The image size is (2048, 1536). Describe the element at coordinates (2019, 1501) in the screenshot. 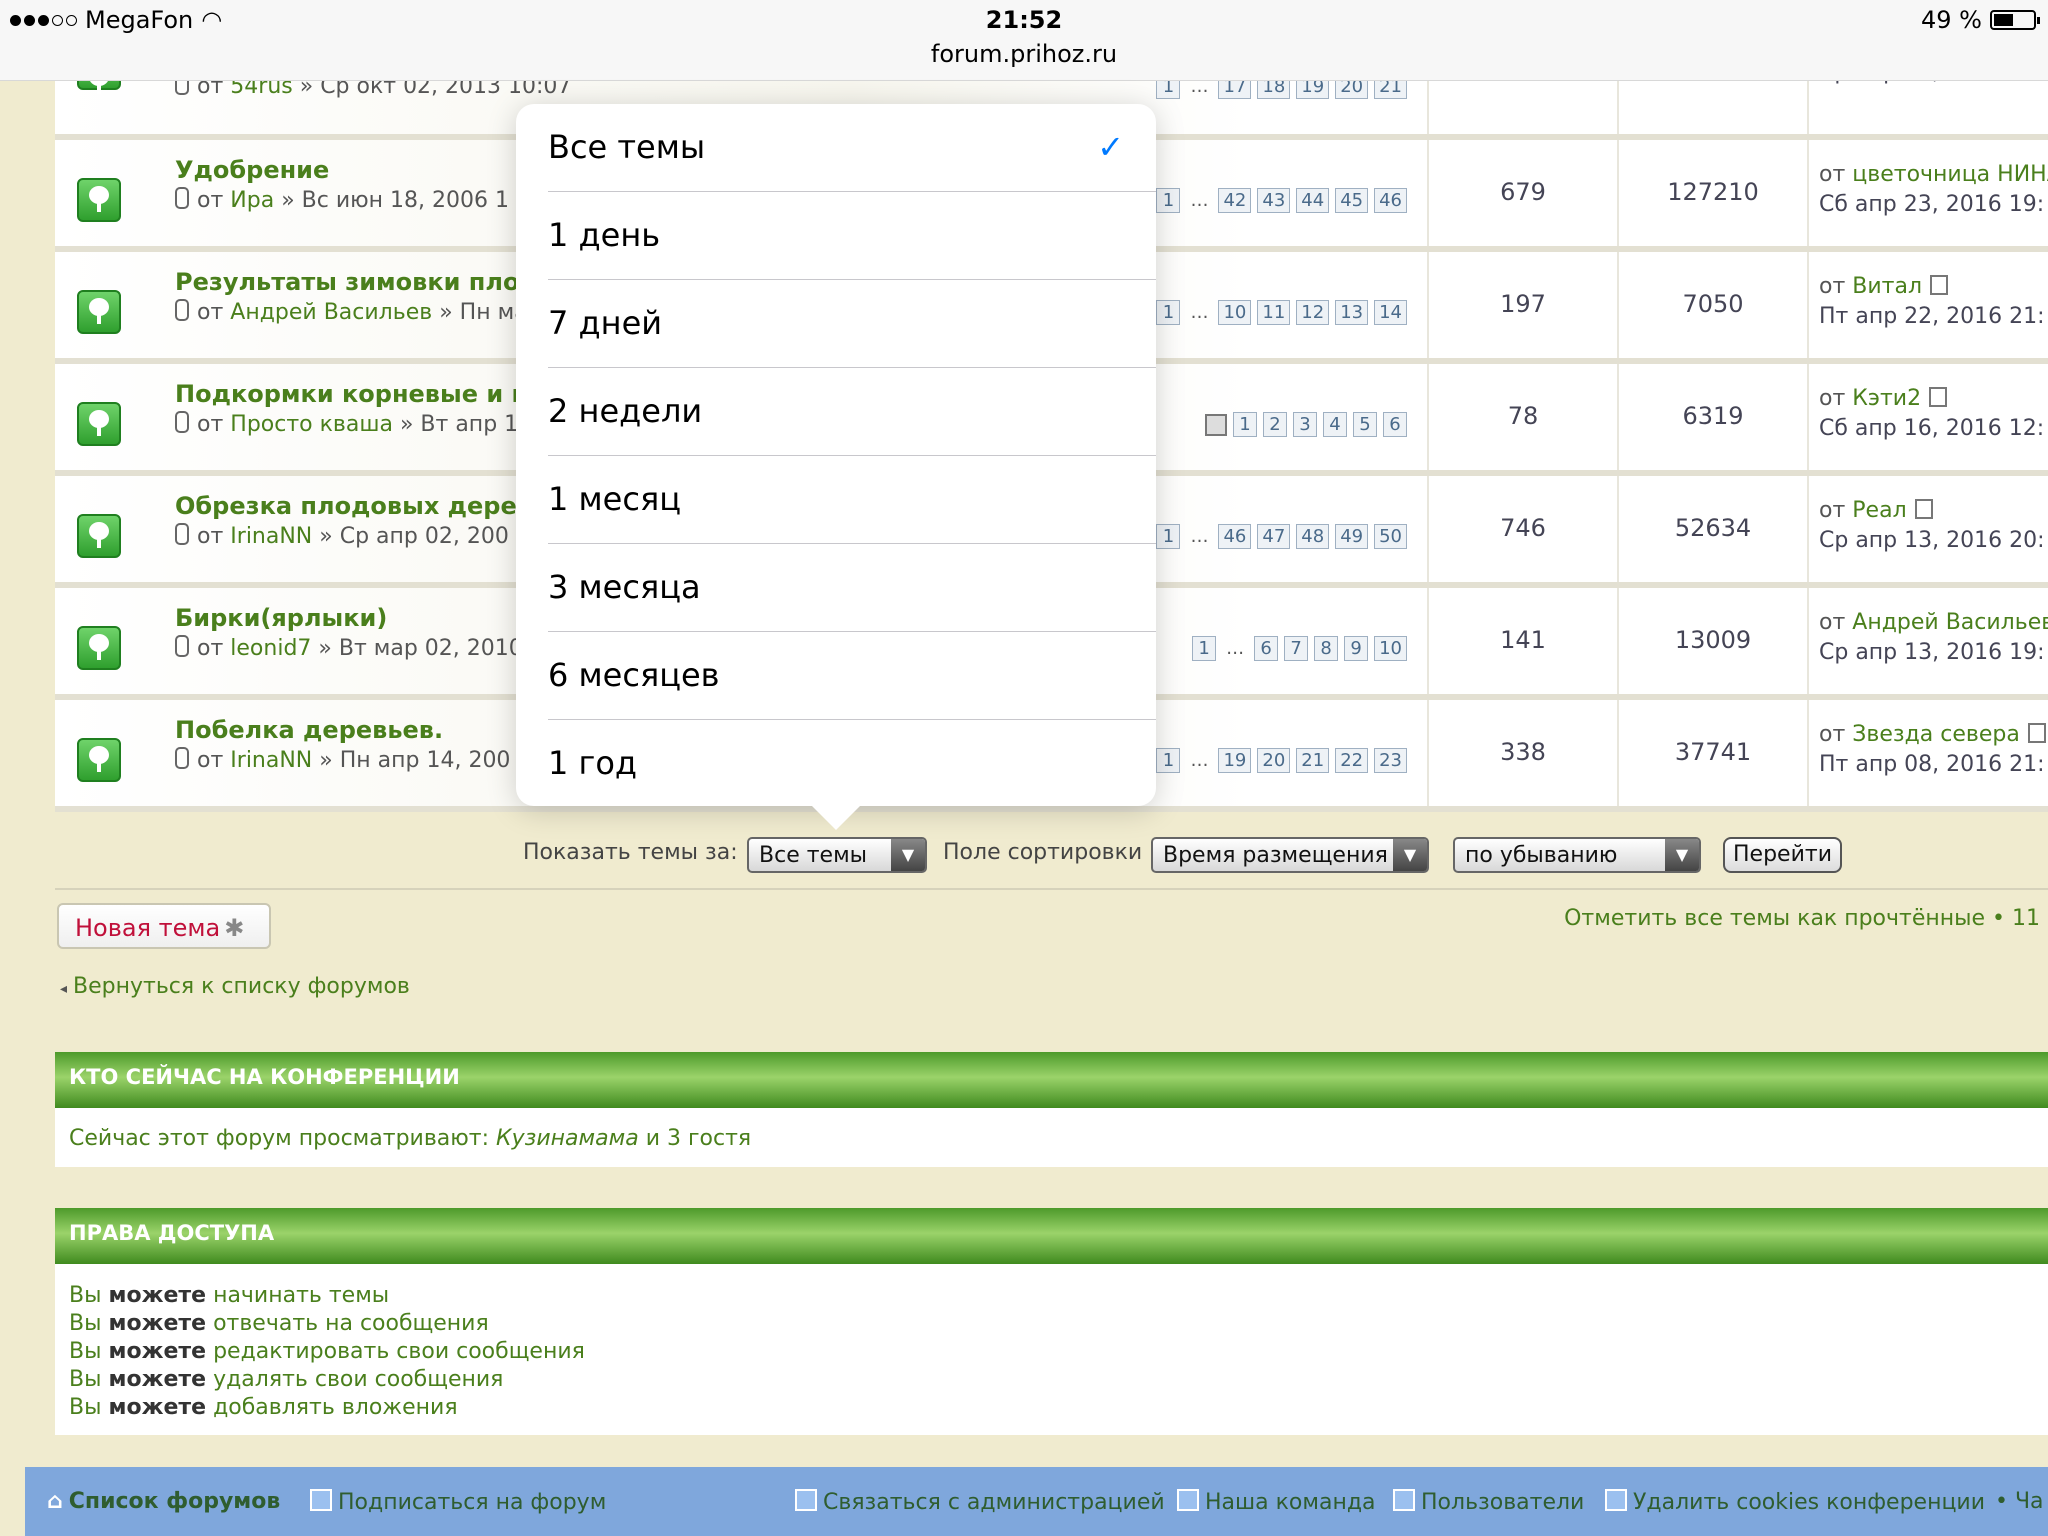

I see `footer-more-link: • Ча` at that location.